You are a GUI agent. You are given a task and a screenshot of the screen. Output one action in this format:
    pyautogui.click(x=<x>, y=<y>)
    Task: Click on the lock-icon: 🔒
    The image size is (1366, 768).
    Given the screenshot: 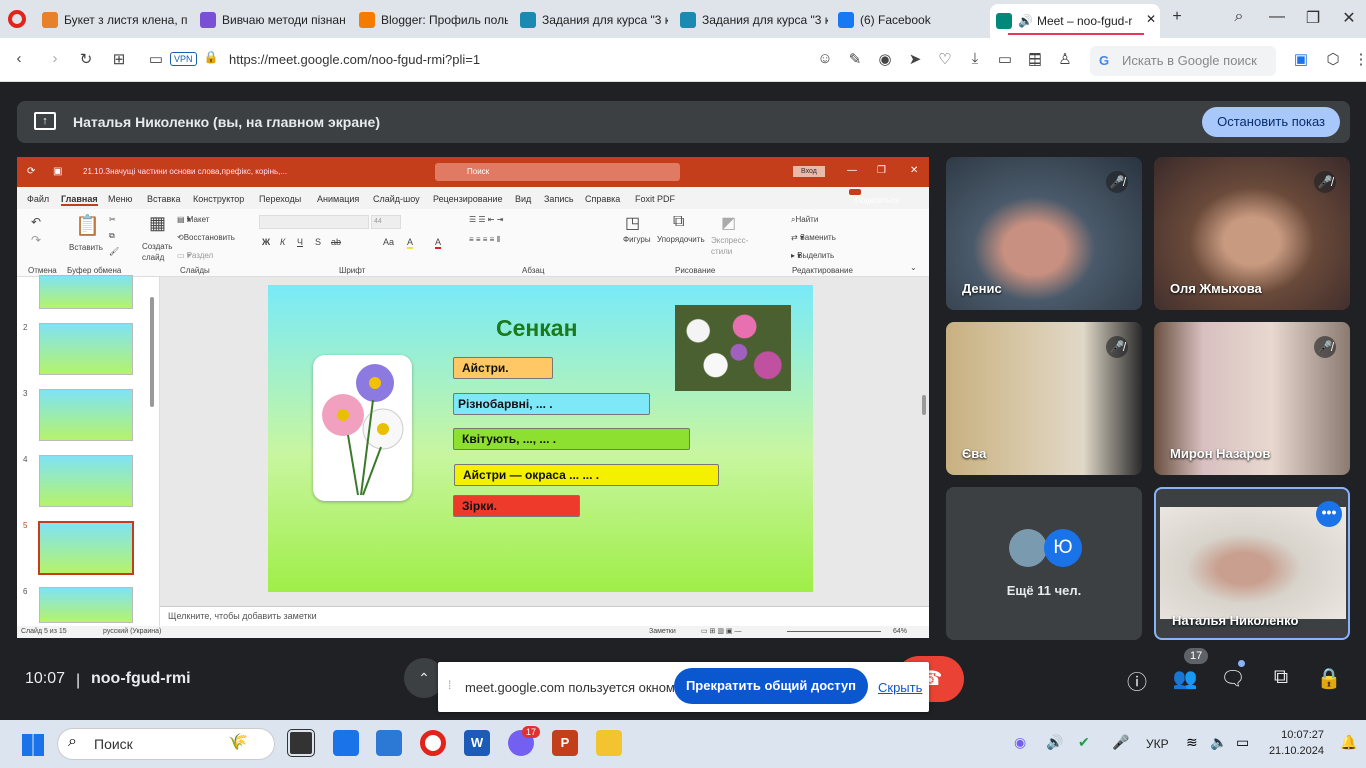 What is the action you would take?
    pyautogui.click(x=211, y=57)
    